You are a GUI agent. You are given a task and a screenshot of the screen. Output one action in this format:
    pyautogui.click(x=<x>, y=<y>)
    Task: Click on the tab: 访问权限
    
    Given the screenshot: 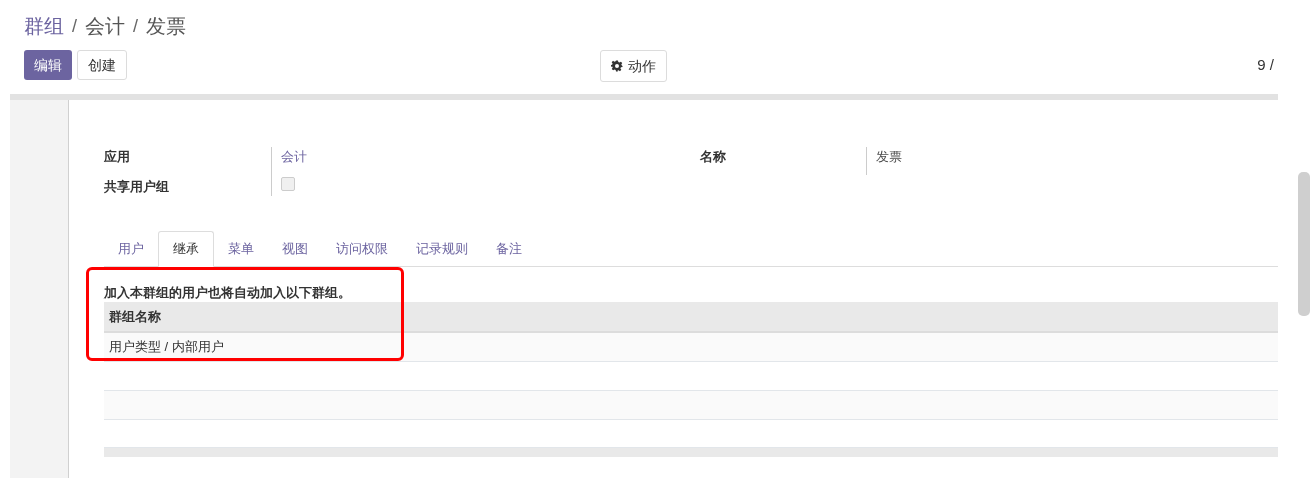 What is the action you would take?
    pyautogui.click(x=362, y=249)
    